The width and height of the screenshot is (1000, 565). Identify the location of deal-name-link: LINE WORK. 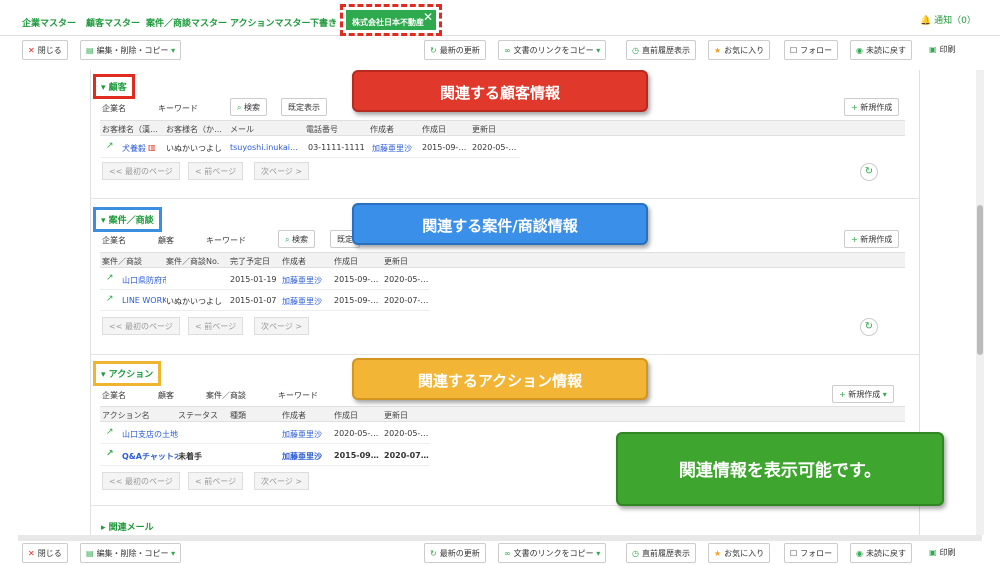
(144, 300).